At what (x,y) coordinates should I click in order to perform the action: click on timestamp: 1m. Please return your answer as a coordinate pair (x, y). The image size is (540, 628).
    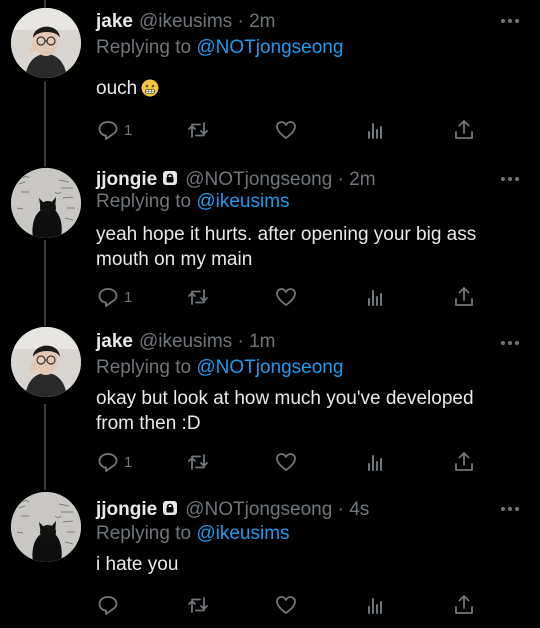
    Looking at the image, I should click on (262, 341).